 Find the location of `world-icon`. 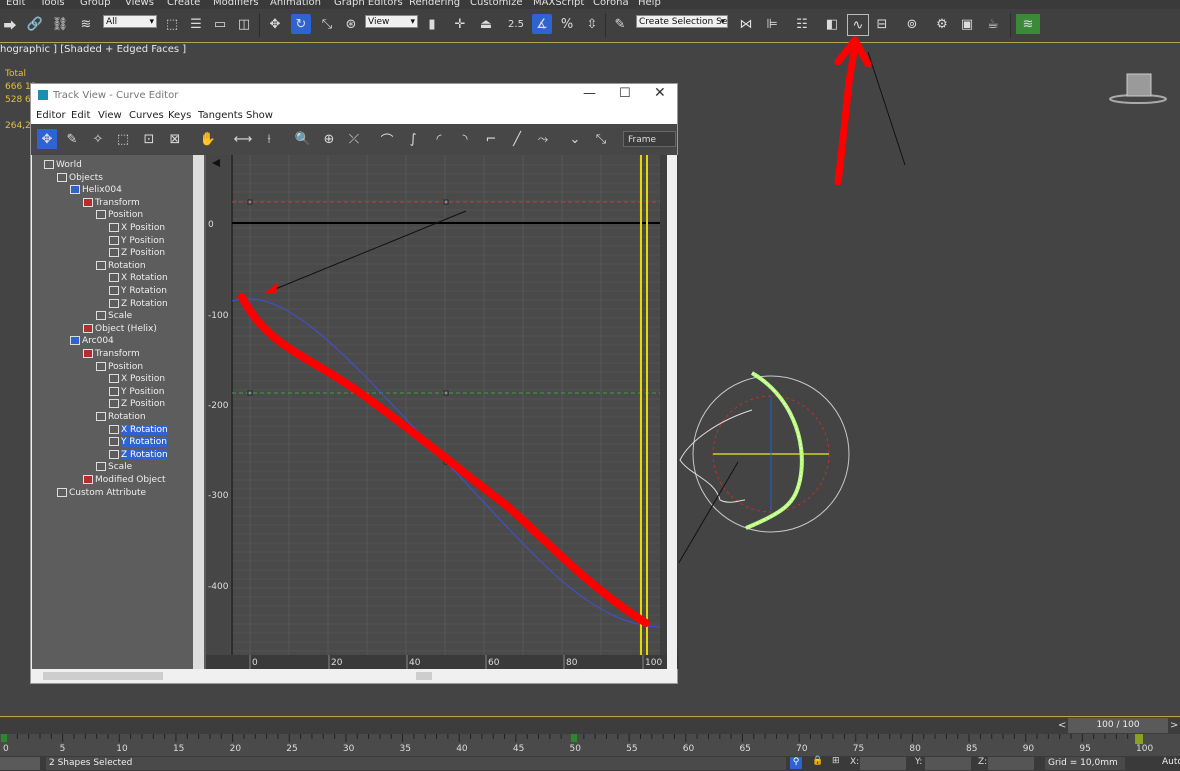

world-icon is located at coordinates (62, 177).